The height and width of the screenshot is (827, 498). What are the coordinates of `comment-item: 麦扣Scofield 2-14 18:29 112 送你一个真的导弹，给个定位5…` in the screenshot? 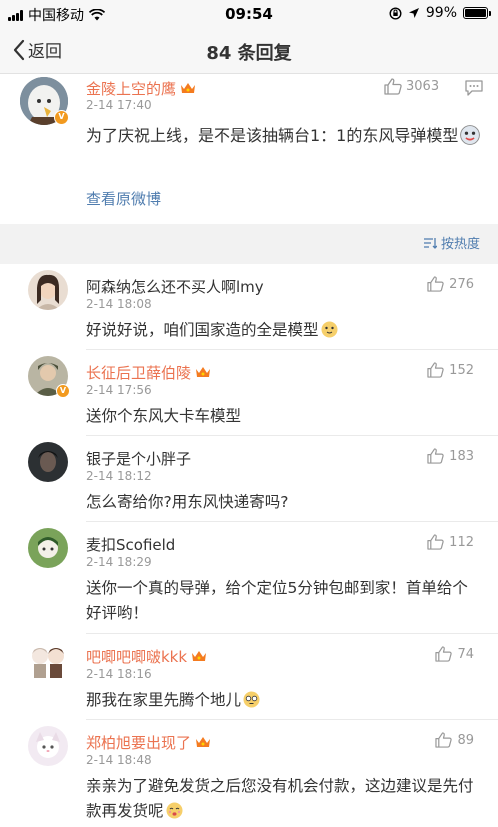 It's located at (249, 578).